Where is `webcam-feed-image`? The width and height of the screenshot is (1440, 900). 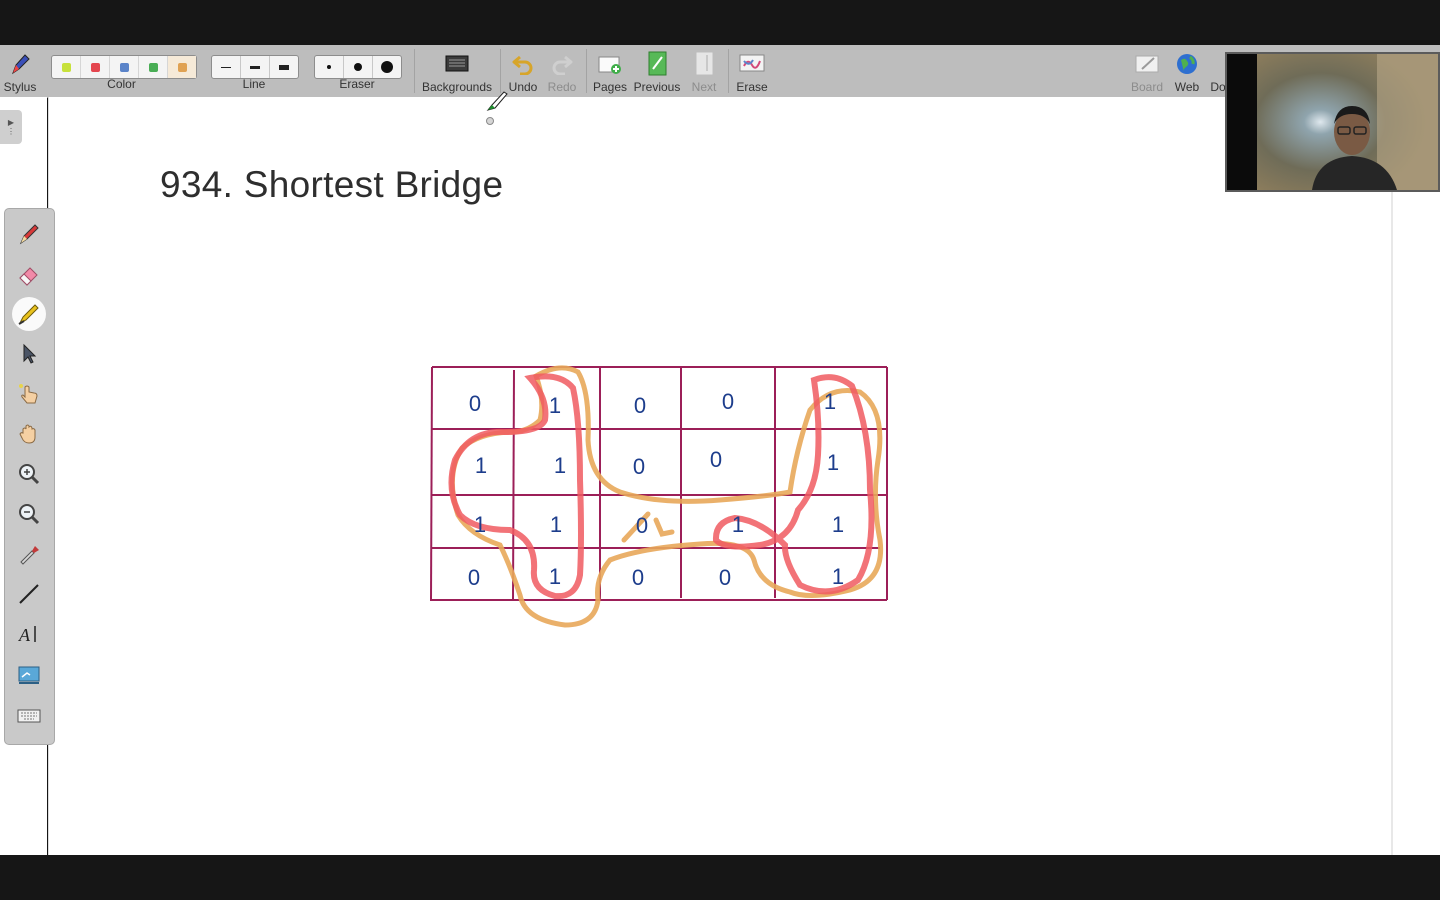 webcam-feed-image is located at coordinates (1332, 122).